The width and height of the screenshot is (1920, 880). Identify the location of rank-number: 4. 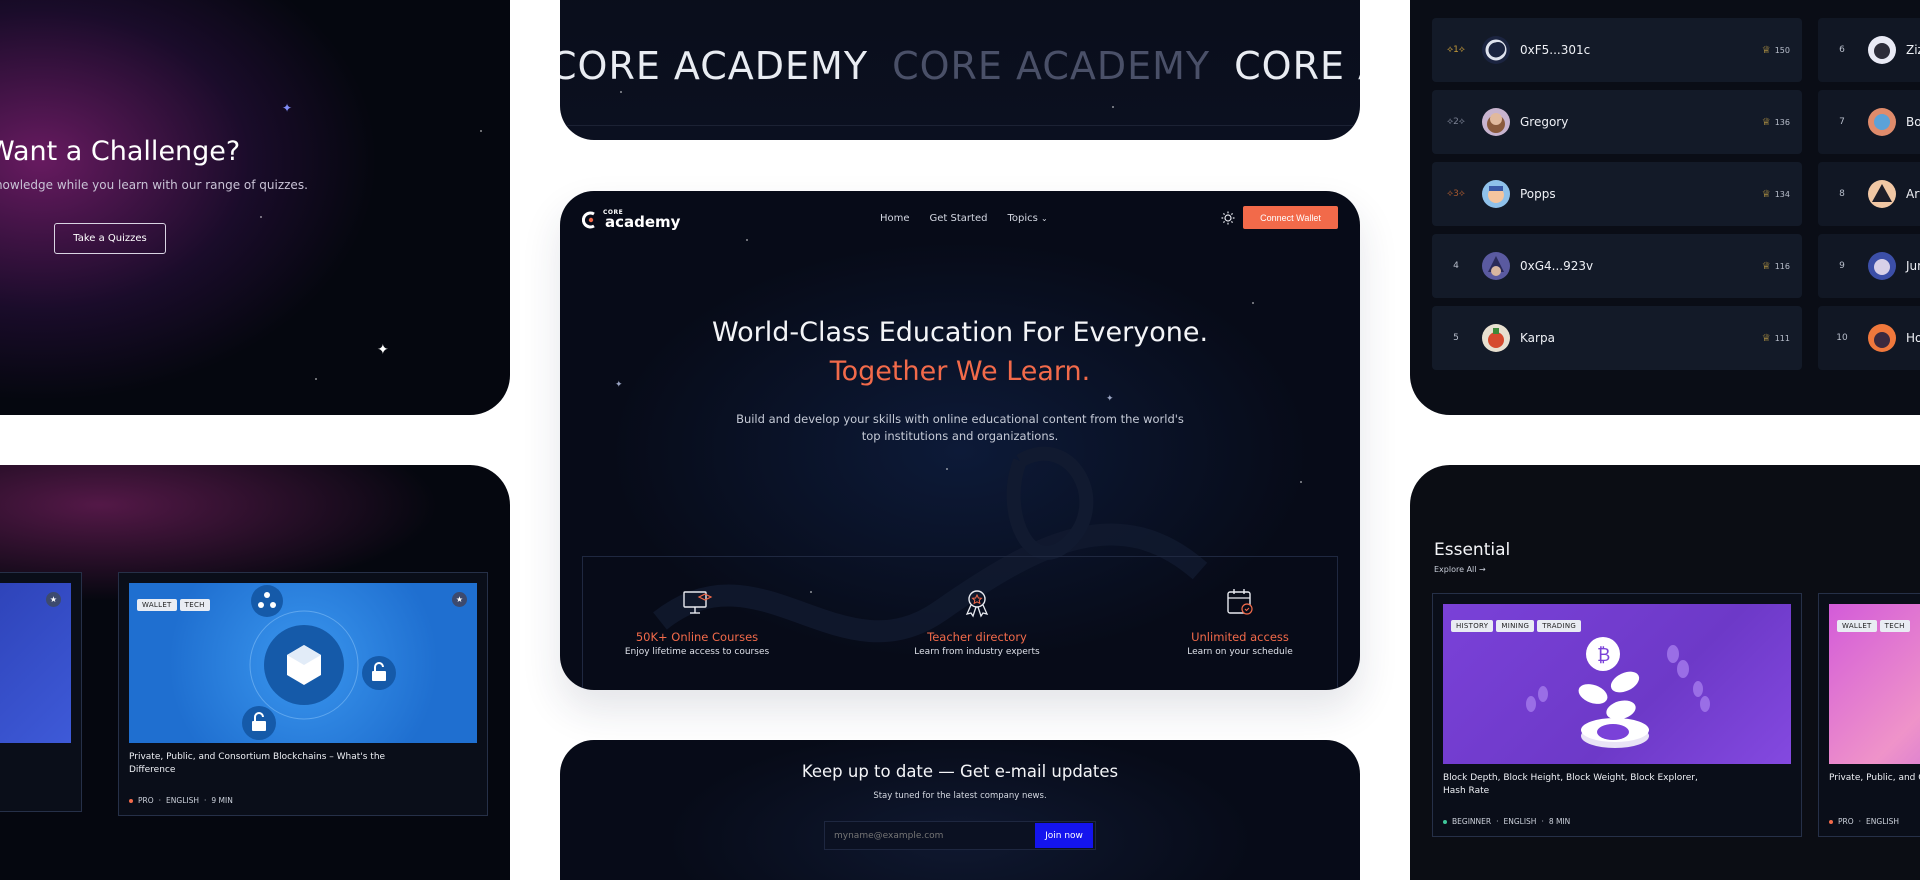
(1456, 266).